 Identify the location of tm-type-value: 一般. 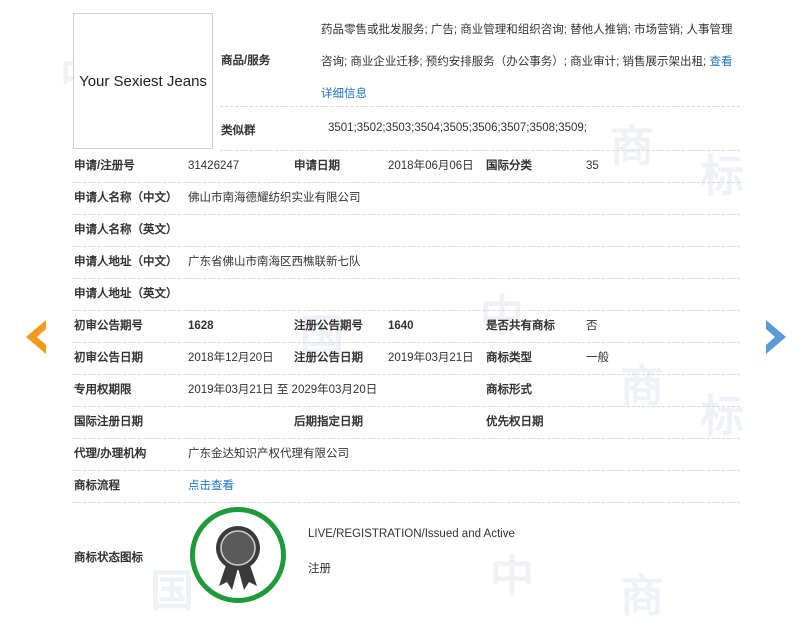
(597, 358).